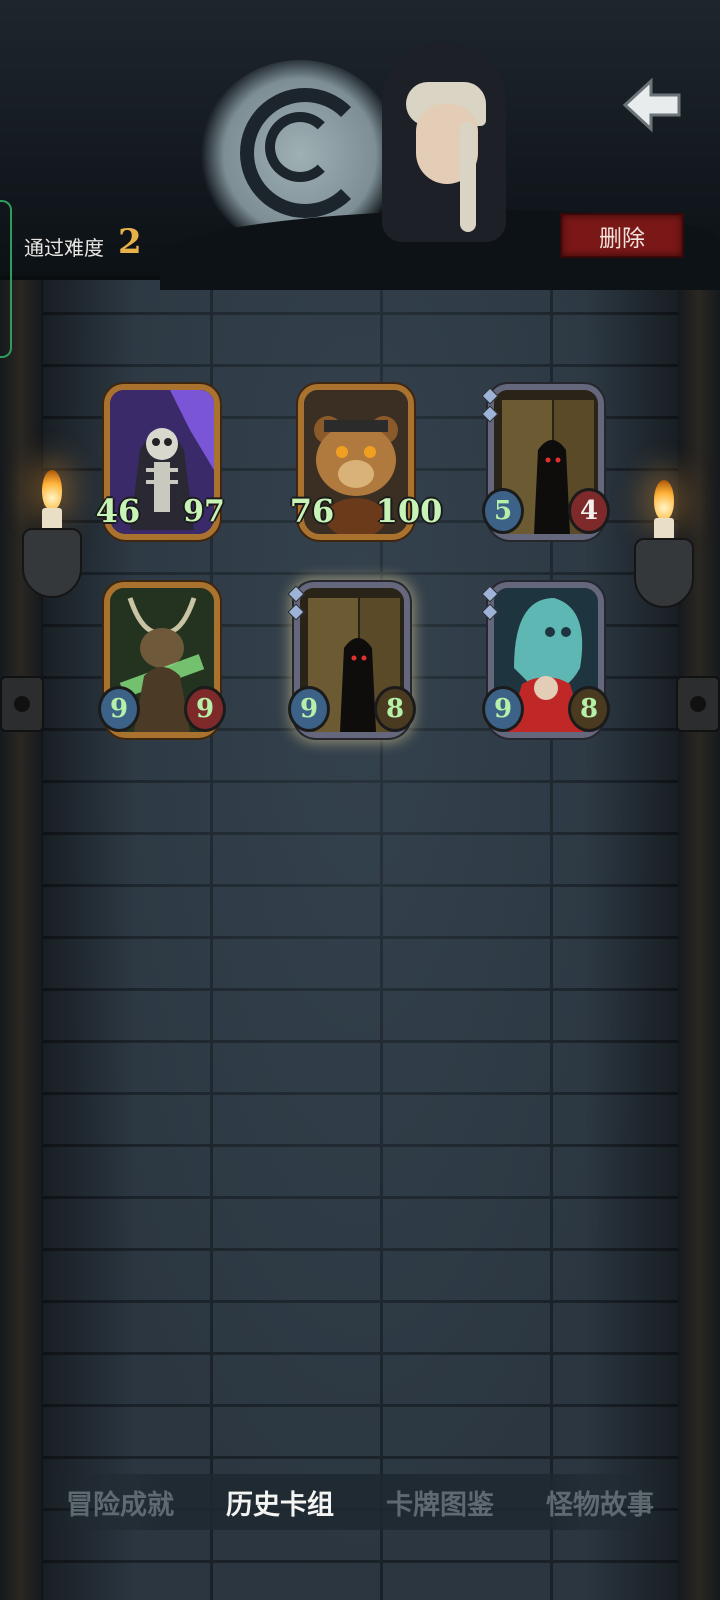  I want to click on side-drawer-handle, so click(6, 279).